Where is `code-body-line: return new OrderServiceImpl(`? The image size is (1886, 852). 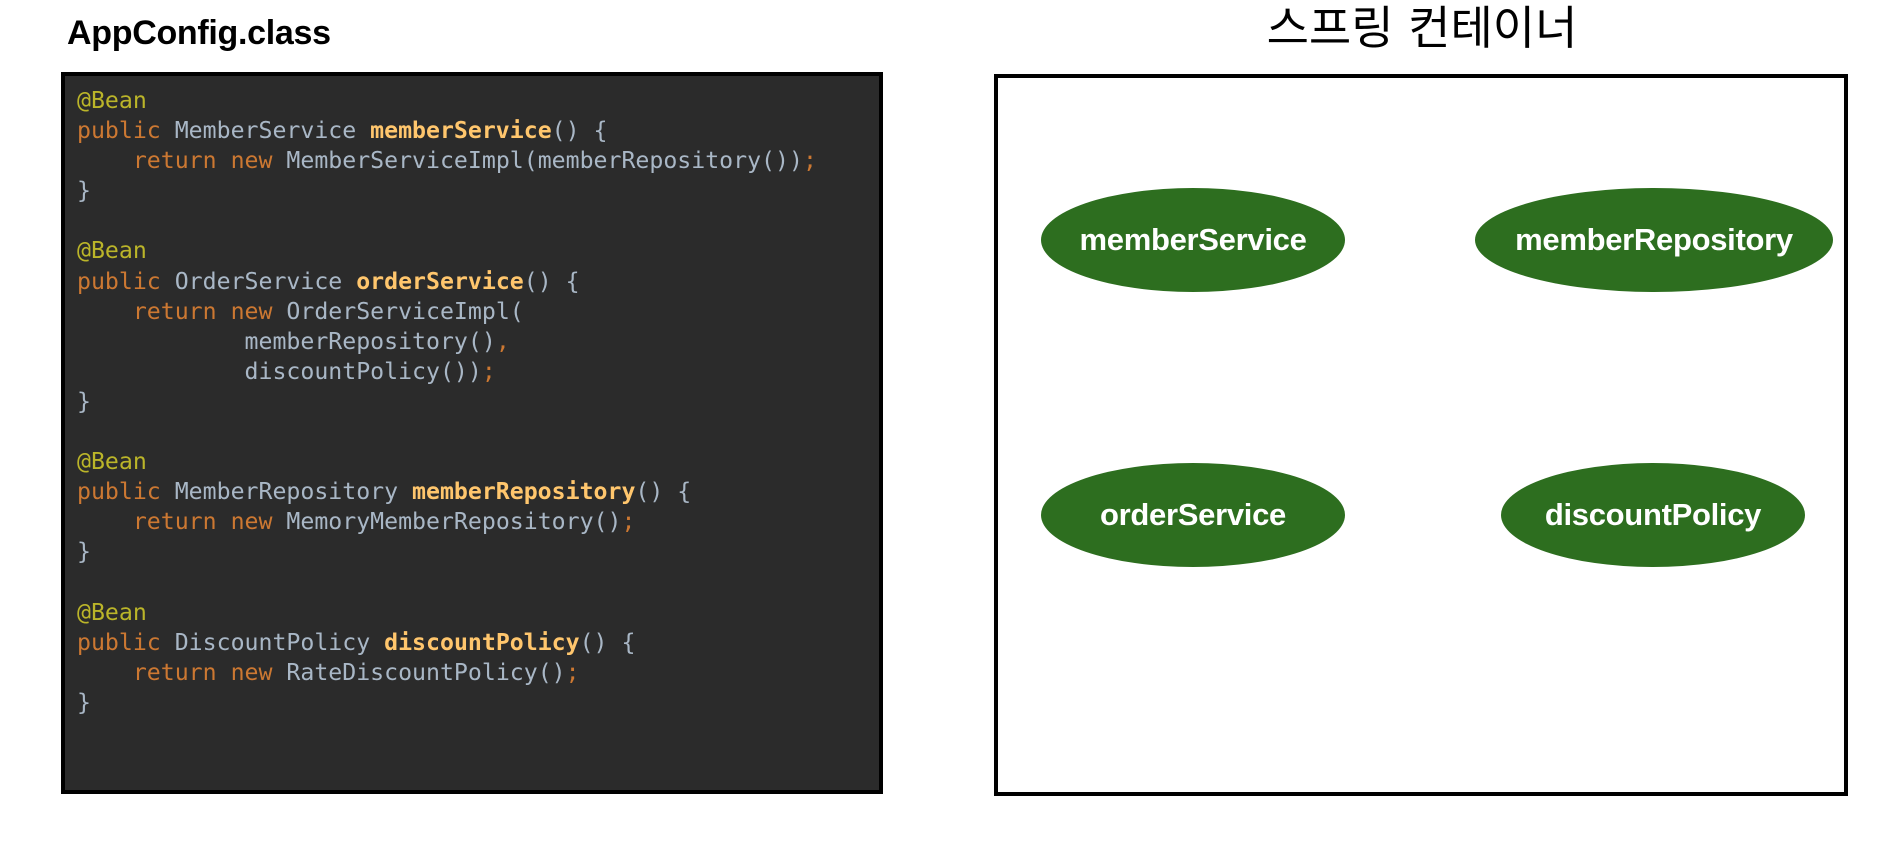
code-body-line: return new OrderServiceImpl( is located at coordinates (478, 312).